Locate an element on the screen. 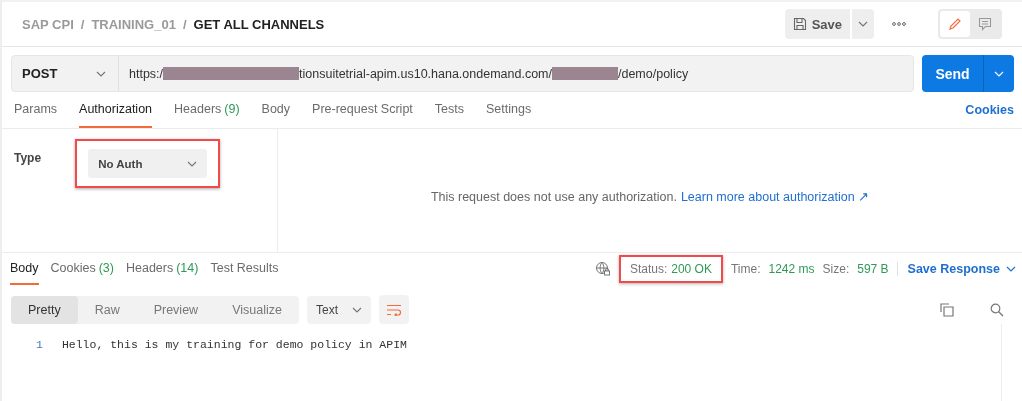 The image size is (1022, 401). request-tab: Settings is located at coordinates (509, 110).